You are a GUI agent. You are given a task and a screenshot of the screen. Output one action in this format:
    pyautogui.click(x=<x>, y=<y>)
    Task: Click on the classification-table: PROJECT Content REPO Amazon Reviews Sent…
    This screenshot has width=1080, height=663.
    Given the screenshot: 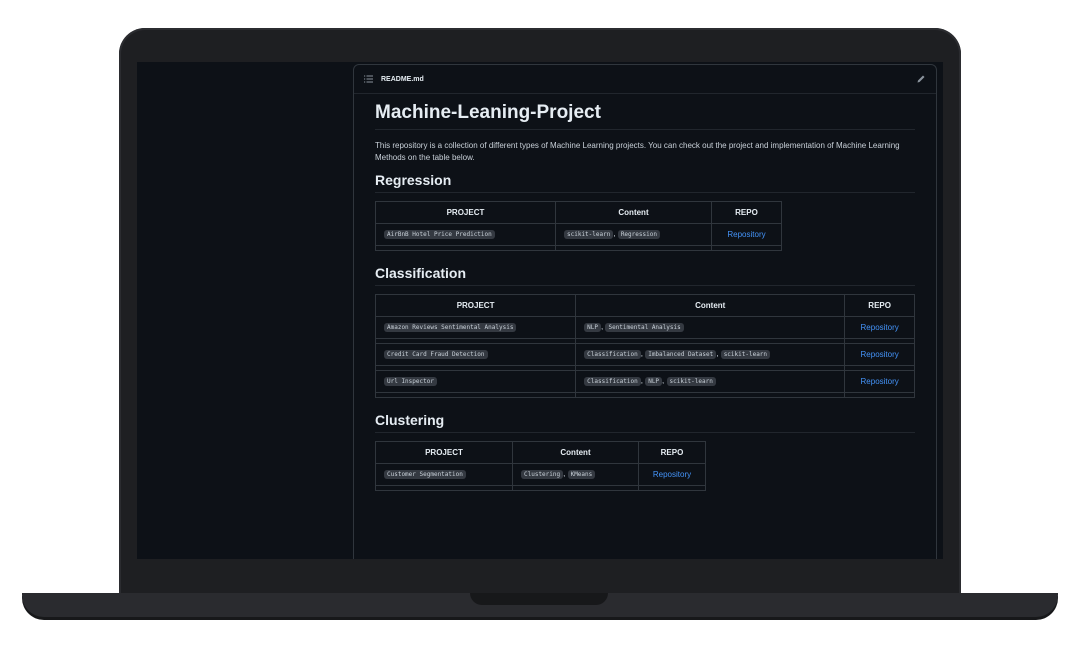 What is the action you would take?
    pyautogui.click(x=644, y=346)
    